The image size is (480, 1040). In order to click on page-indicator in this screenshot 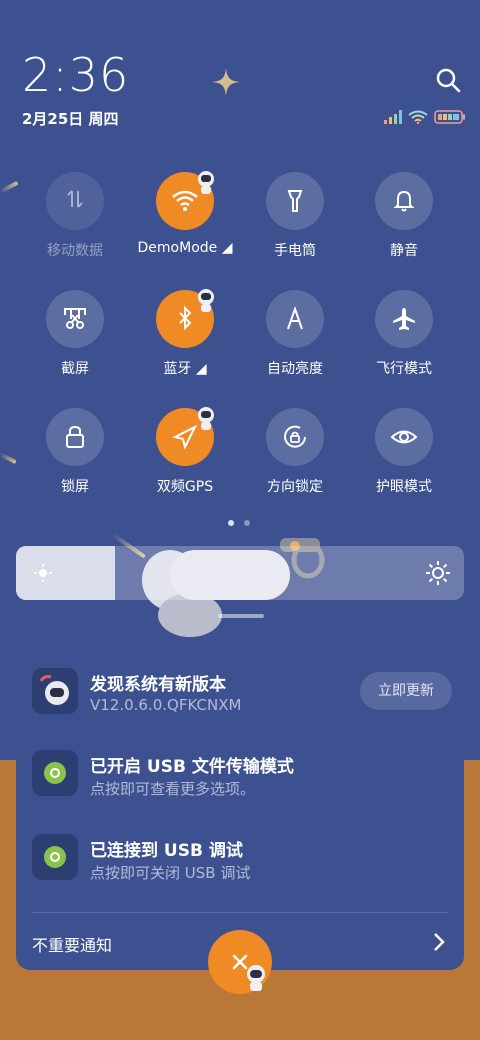, I will do `click(239, 523)`.